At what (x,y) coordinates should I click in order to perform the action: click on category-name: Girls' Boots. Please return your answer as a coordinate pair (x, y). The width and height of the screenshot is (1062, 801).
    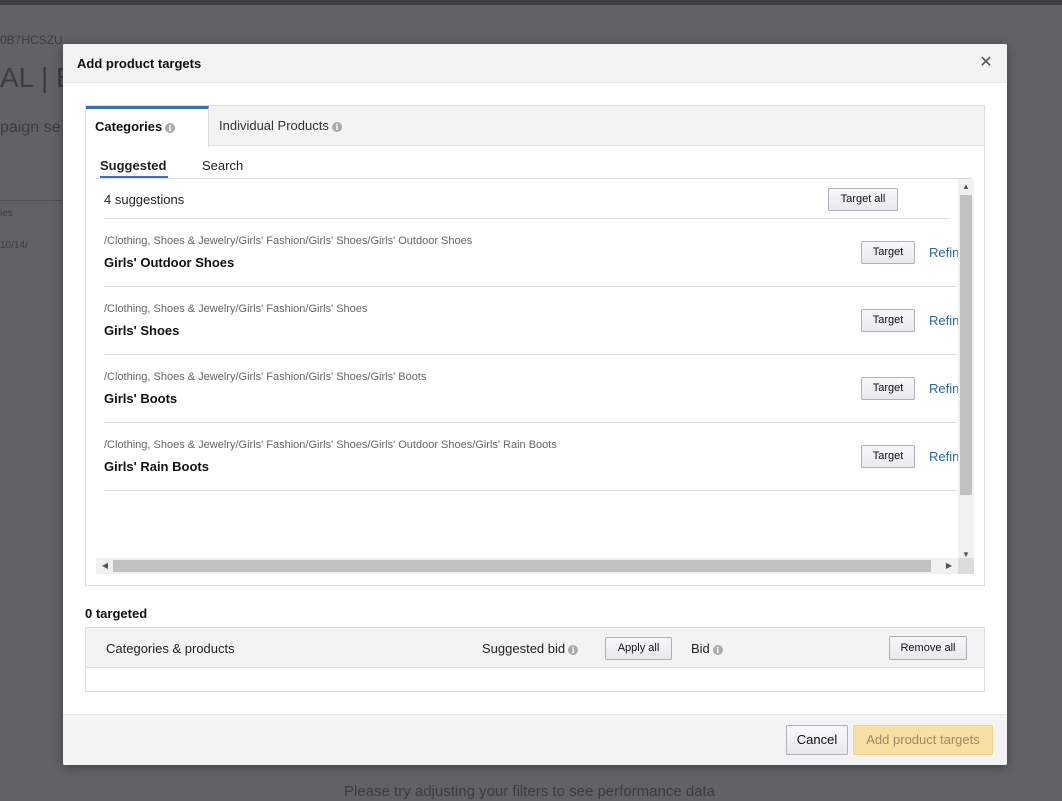
    Looking at the image, I should click on (141, 398).